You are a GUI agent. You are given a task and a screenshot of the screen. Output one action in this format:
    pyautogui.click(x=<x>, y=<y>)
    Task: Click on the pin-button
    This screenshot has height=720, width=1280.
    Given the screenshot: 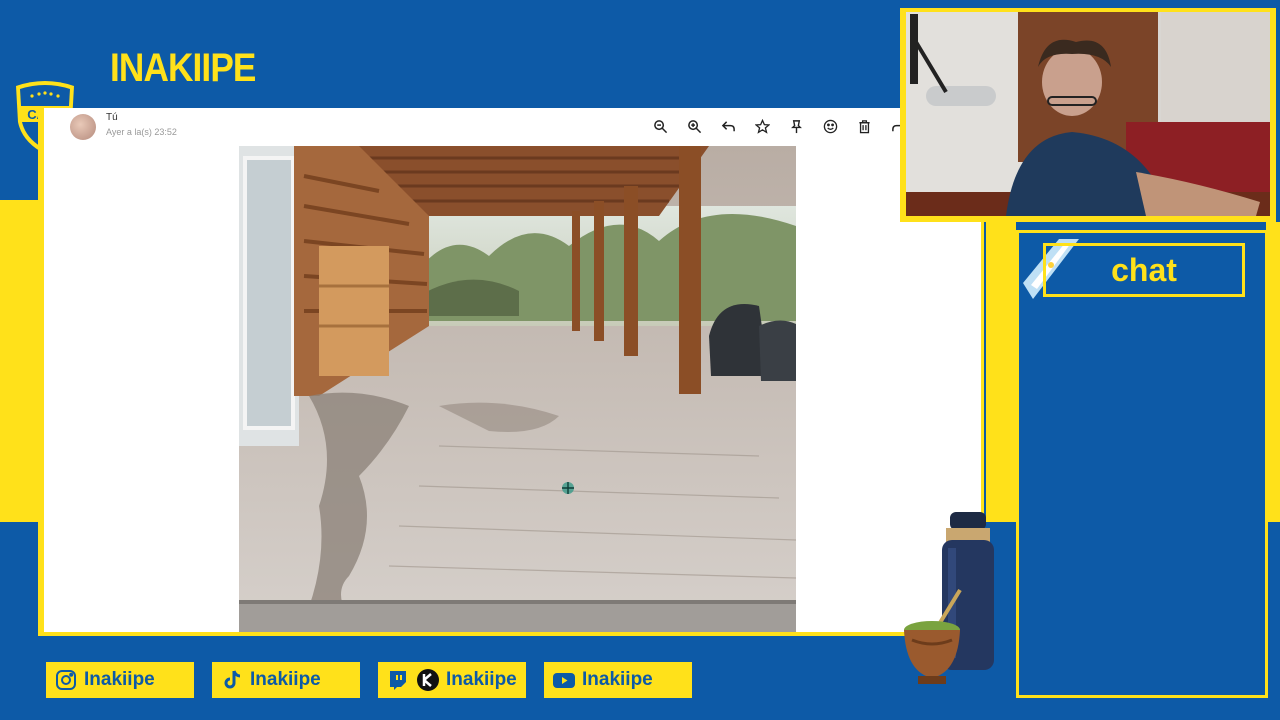 What is the action you would take?
    pyautogui.click(x=796, y=126)
    